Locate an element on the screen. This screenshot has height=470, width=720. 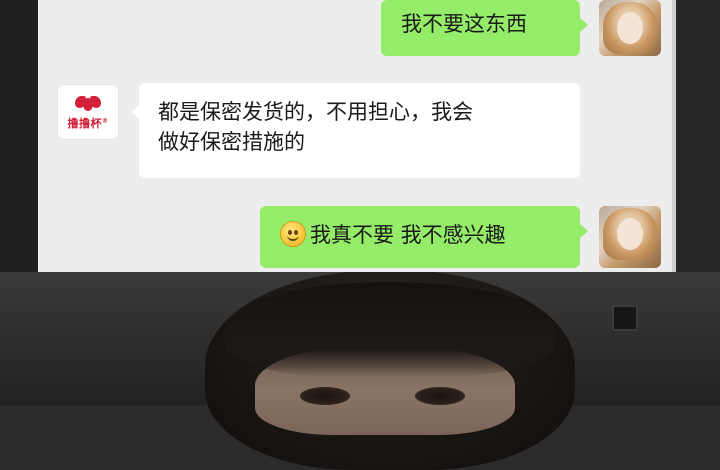
brand-logo-text: 撸撸杯® is located at coordinates (88, 123).